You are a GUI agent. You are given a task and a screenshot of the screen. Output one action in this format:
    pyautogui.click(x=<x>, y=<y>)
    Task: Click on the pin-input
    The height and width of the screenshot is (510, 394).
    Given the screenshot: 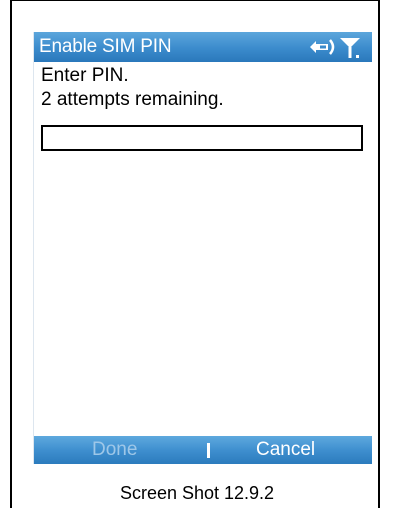 What is the action you would take?
    pyautogui.click(x=202, y=138)
    